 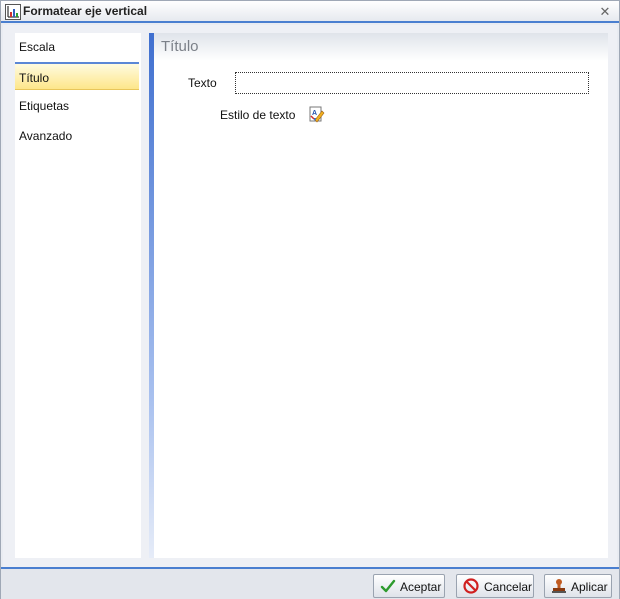 I want to click on panel-title: Título, so click(x=180, y=46).